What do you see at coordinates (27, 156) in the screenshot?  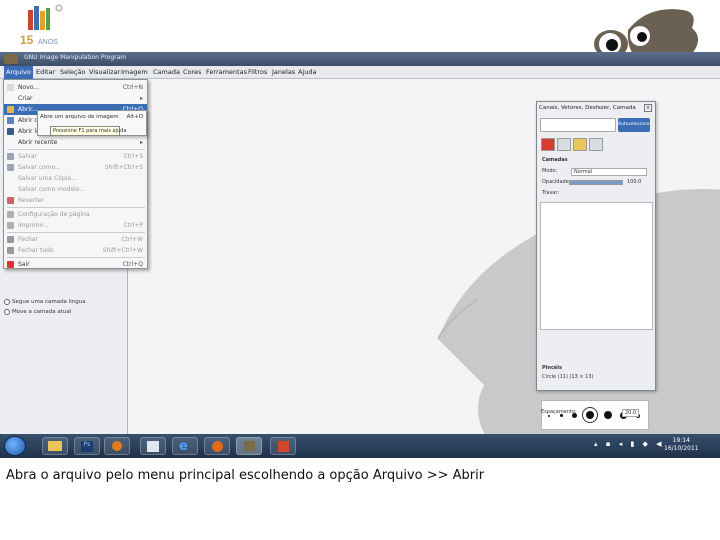 I see `file-menu-label: Salvar` at bounding box center [27, 156].